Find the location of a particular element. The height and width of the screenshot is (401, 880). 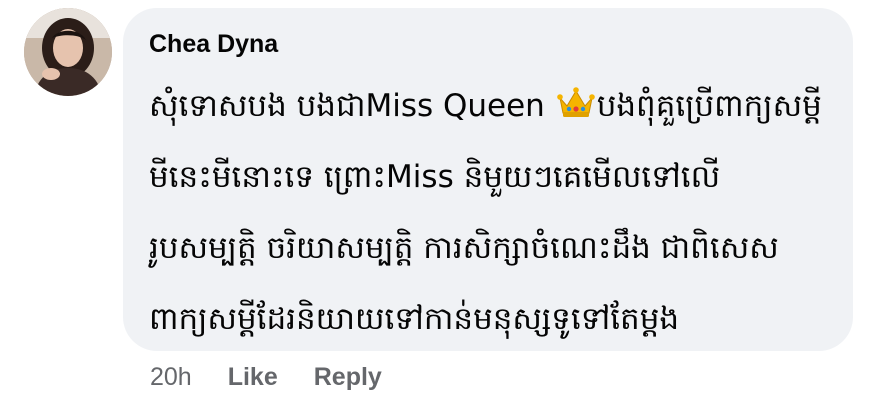

comment-author-name: Chea Dyna is located at coordinates (213, 44).